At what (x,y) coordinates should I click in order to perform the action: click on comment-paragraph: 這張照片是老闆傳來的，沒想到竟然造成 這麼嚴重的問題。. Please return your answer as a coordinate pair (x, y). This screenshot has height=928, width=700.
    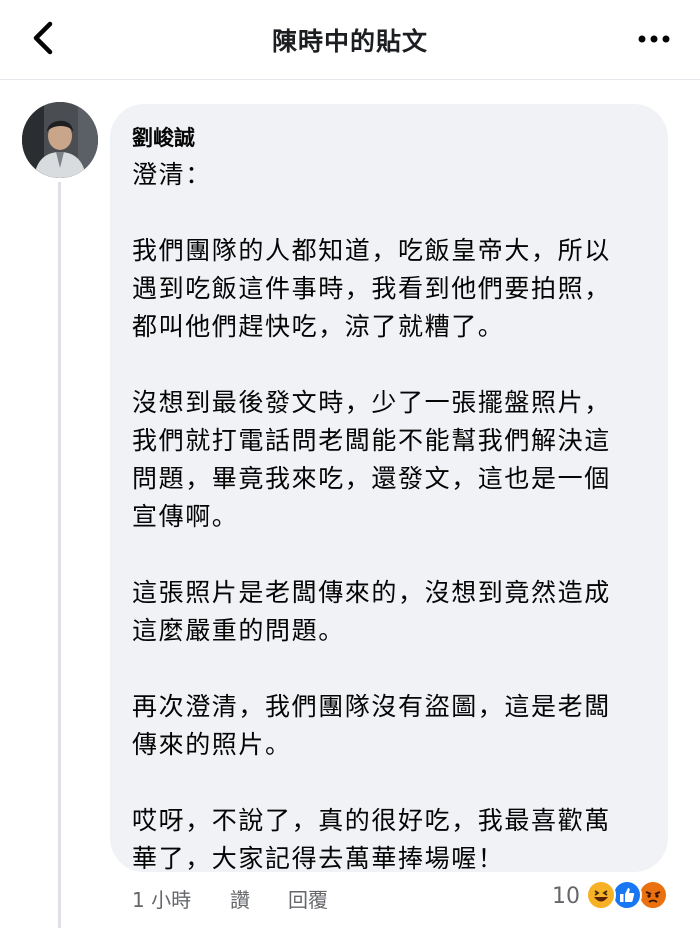
    Looking at the image, I should click on (371, 611).